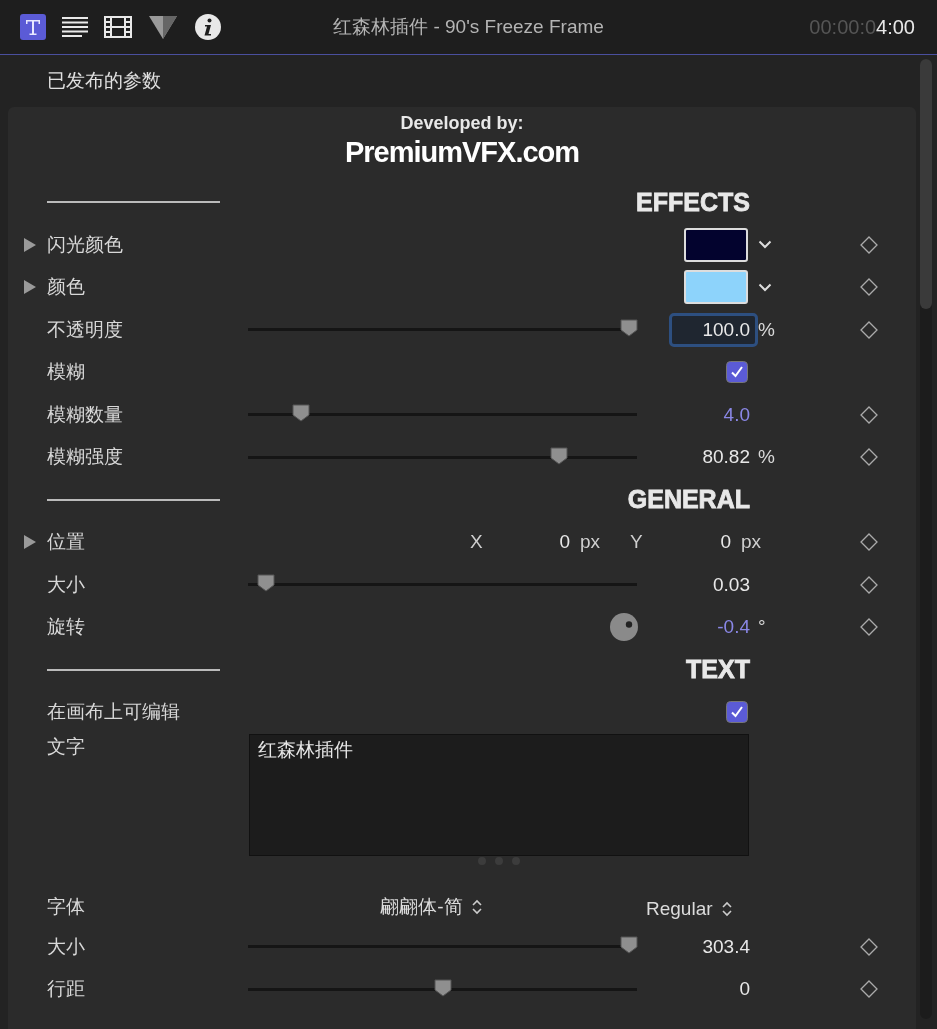  Describe the element at coordinates (693, 202) in the screenshot. I see `section-heading: EFFECTS` at that location.